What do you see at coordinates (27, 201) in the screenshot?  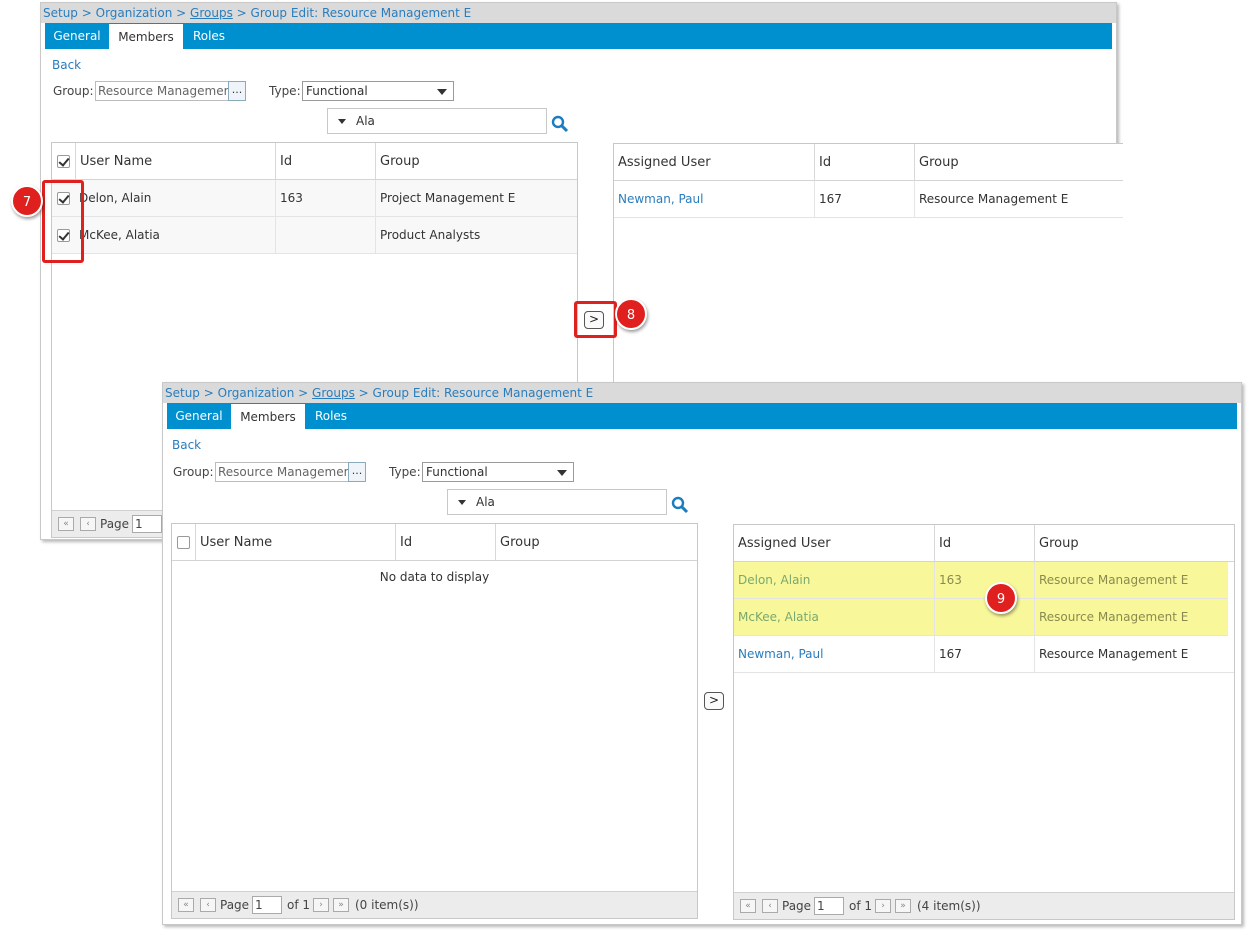 I see `step-7-callout: 7` at bounding box center [27, 201].